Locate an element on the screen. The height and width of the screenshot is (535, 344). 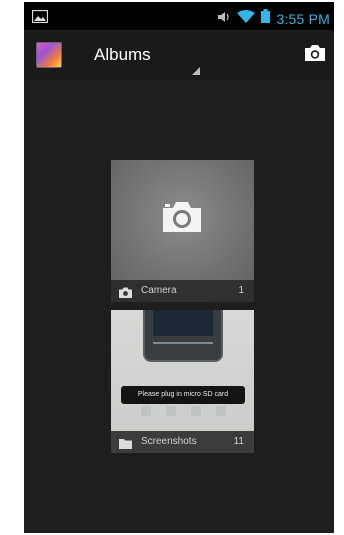
album-count: 11 is located at coordinates (238, 441).